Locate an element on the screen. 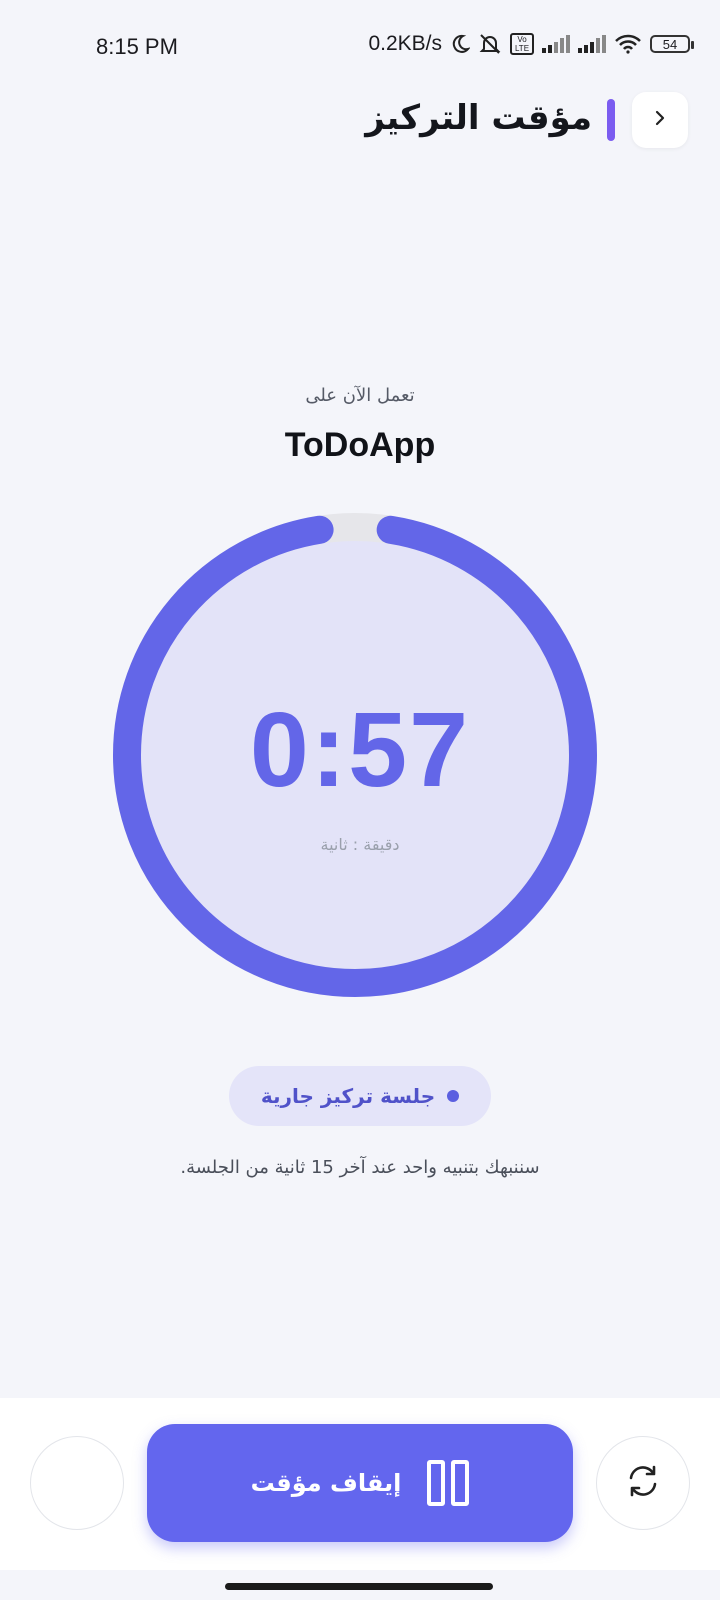 The height and width of the screenshot is (1600, 720). home-indicator is located at coordinates (359, 1586).